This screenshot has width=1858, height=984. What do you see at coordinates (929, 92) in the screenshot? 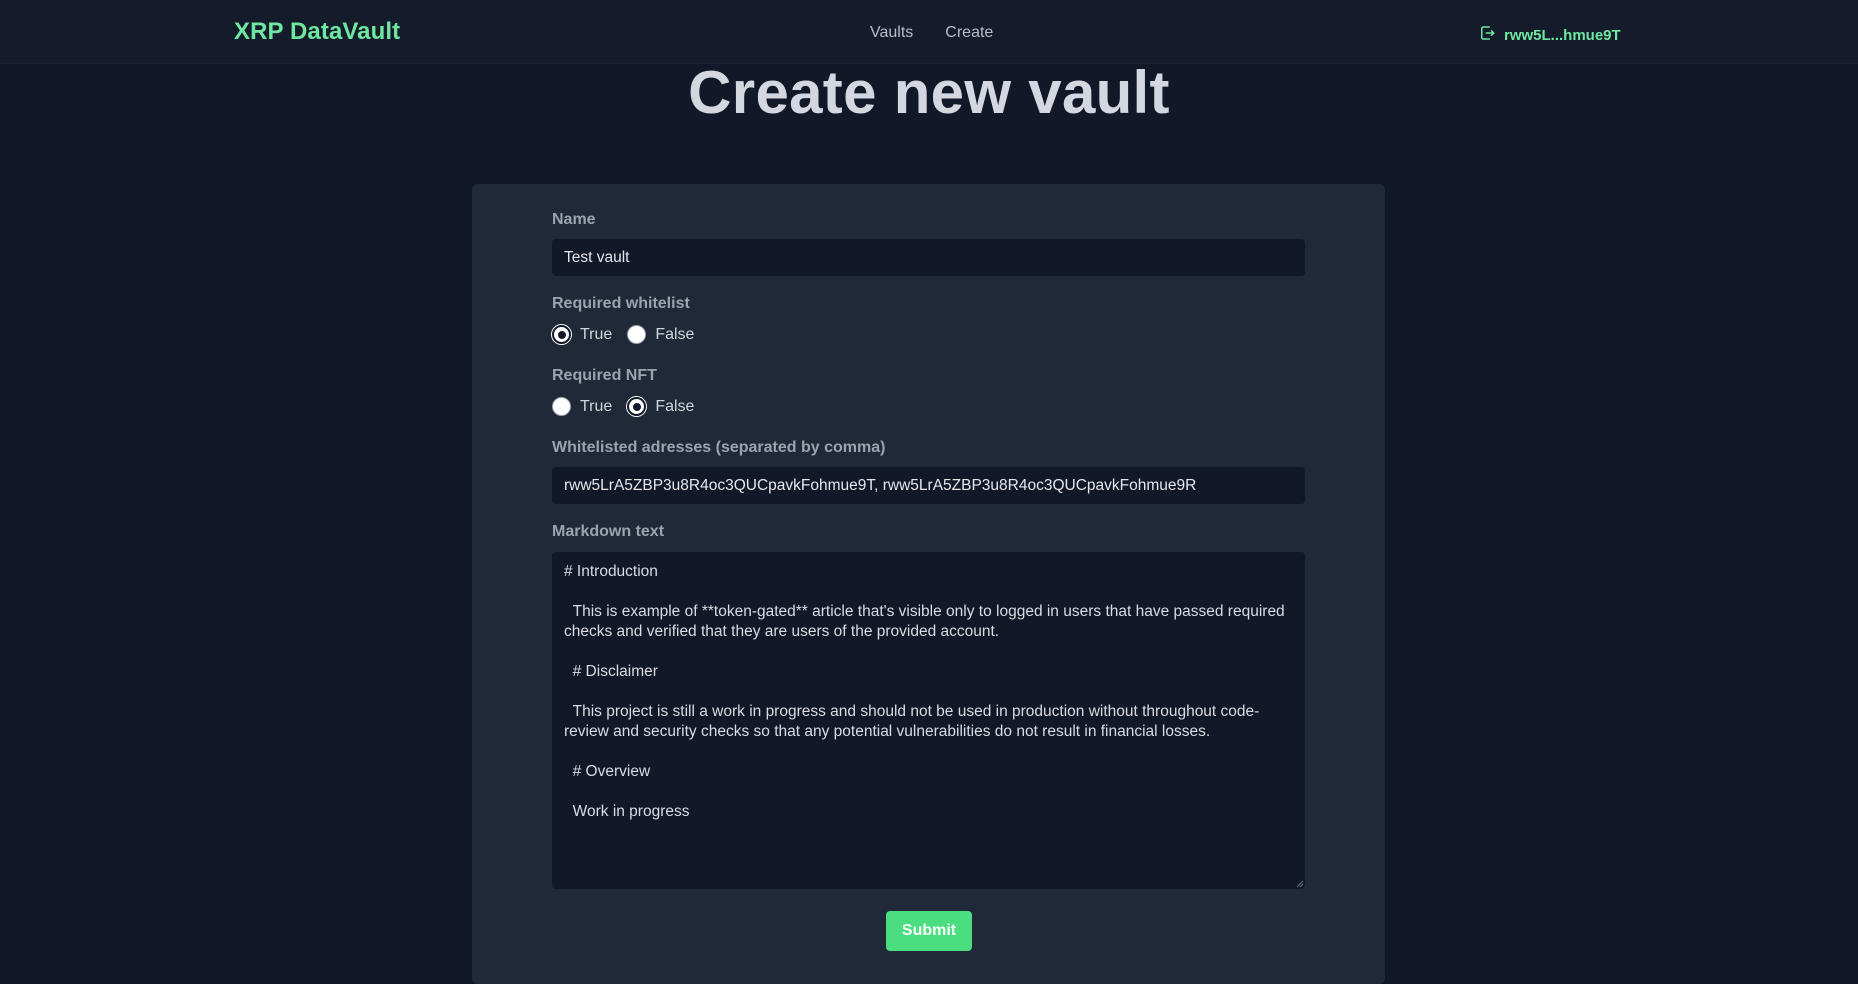
I see `page-title: Create new vault` at bounding box center [929, 92].